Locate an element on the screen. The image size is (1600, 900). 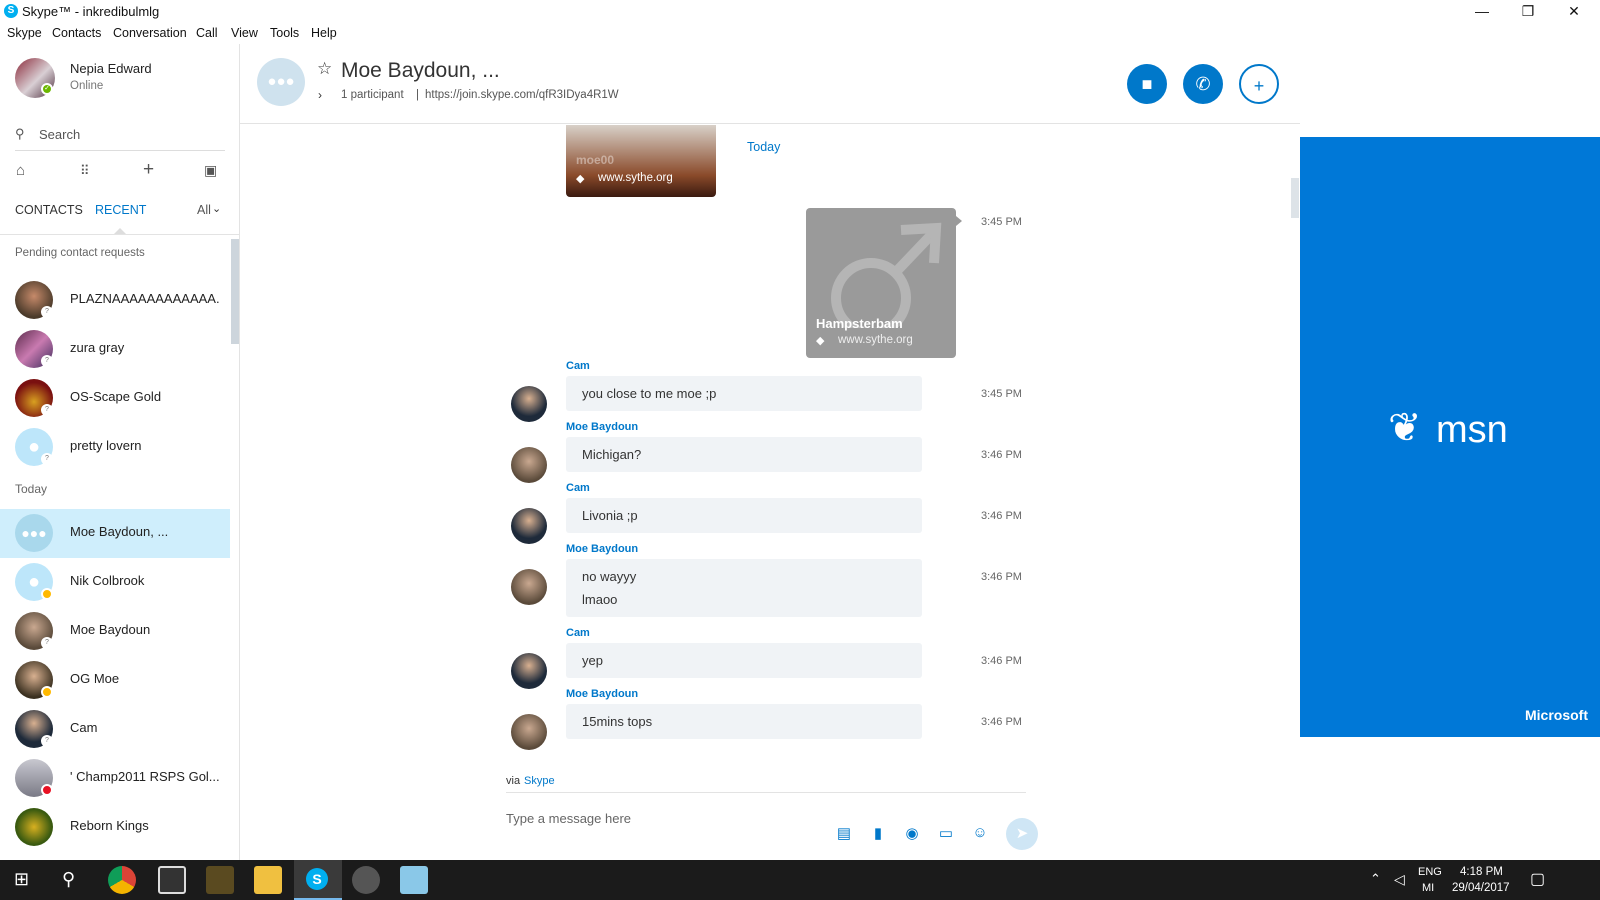
pending-contact-item: ? OS-Scape Gold is located at coordinates (115, 398).